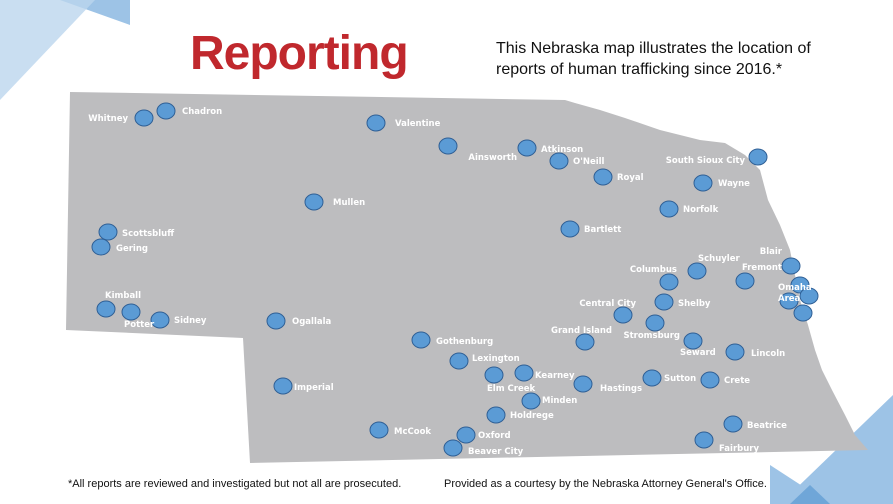 This screenshot has width=893, height=504. What do you see at coordinates (734, 184) in the screenshot?
I see `location-label: Wayne` at bounding box center [734, 184].